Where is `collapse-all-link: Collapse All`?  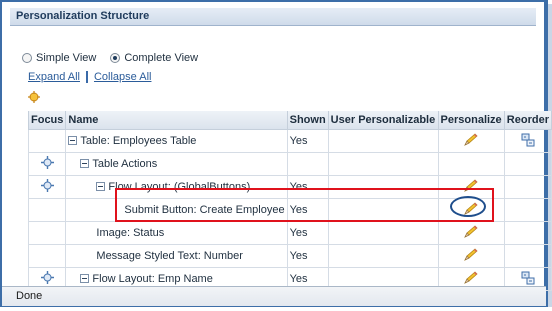 collapse-all-link: Collapse All is located at coordinates (122, 77).